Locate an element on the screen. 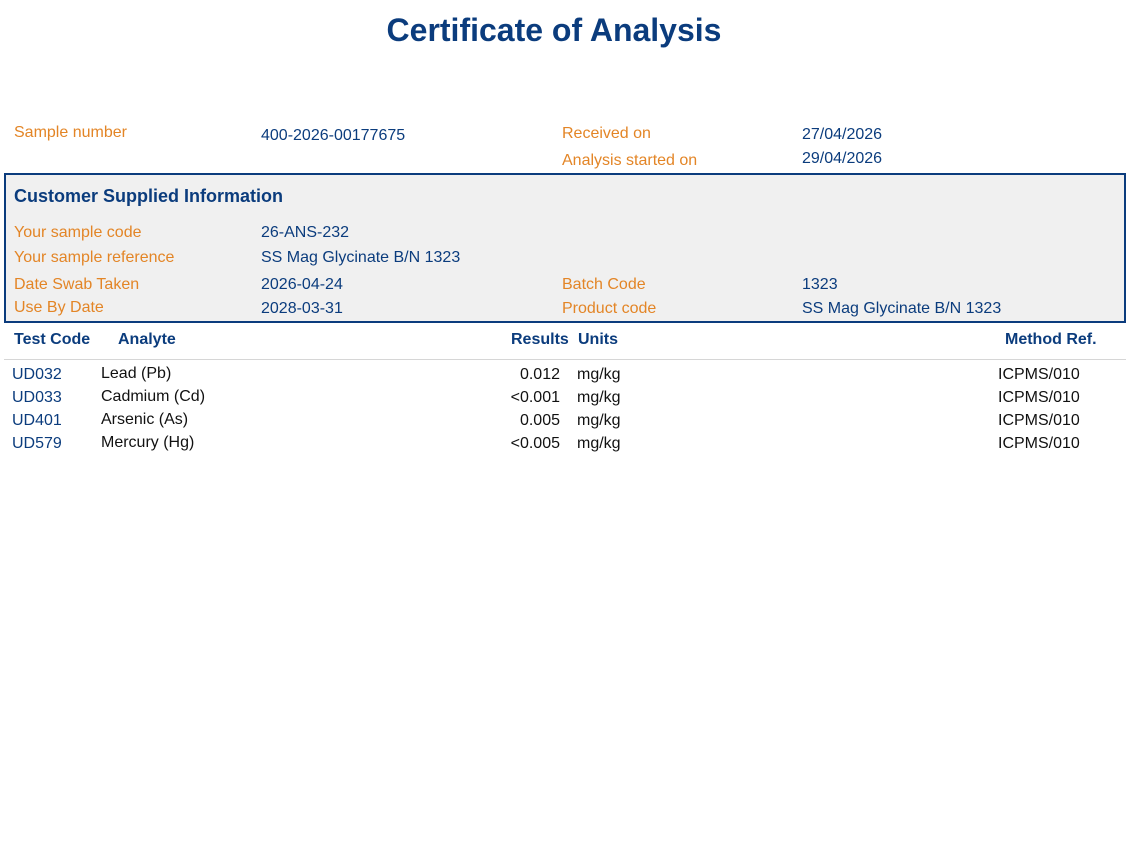 Image resolution: width=1126 pixels, height=844 pixels. use-by-value: 2028-03-31 is located at coordinates (302, 308).